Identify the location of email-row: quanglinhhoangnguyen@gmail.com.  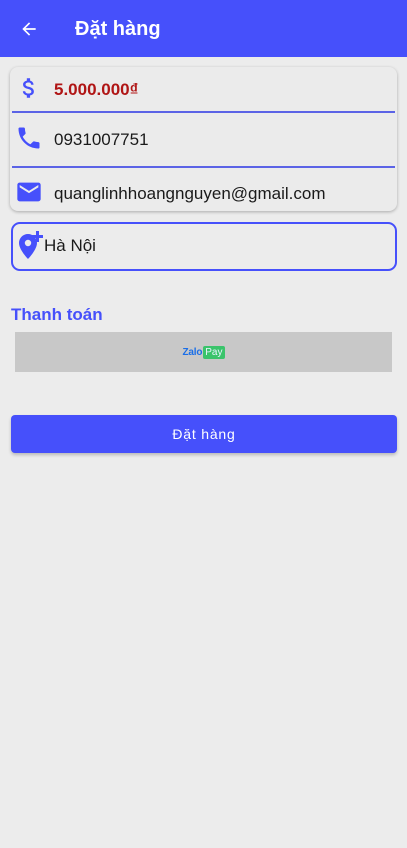
(203, 192).